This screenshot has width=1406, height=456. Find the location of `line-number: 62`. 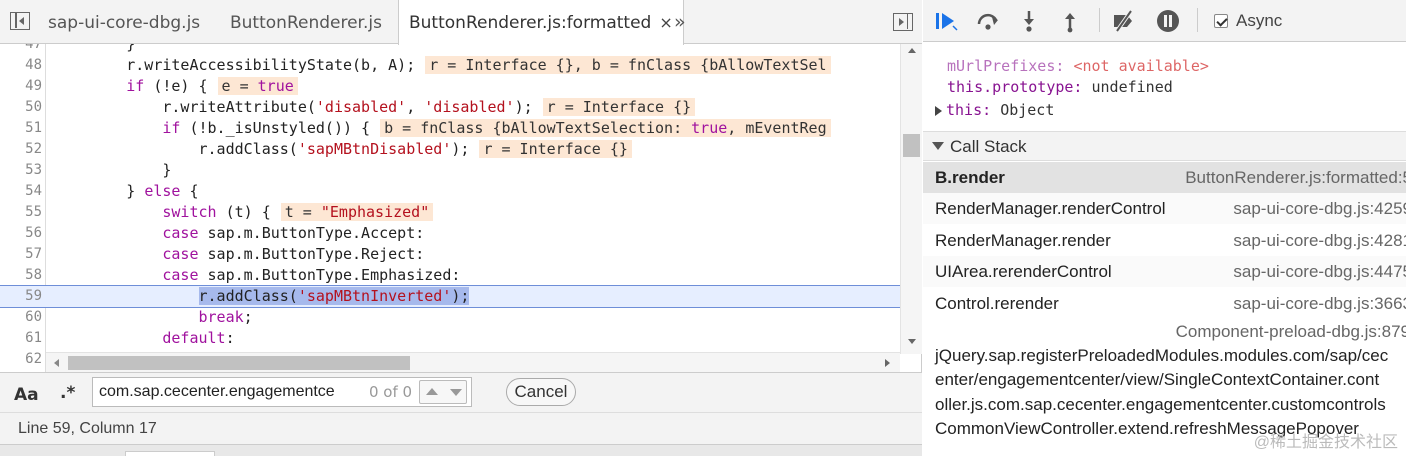

line-number: 62 is located at coordinates (21, 359).